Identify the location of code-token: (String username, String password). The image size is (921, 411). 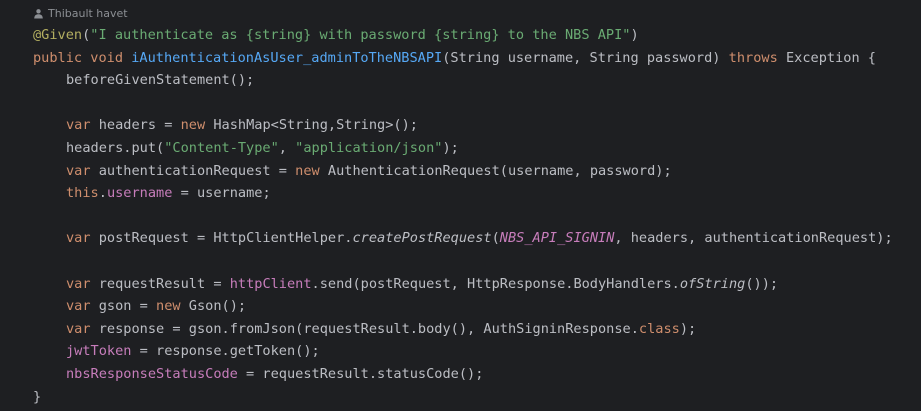
(585, 57).